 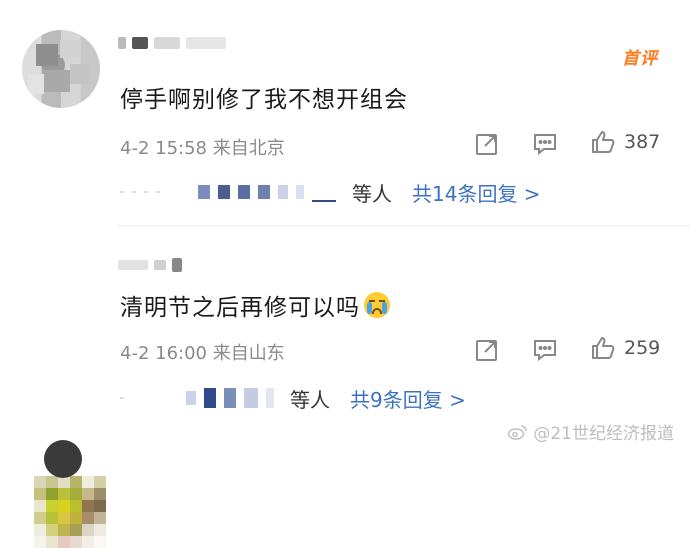 I want to click on view-replies-link: 共9条回复 >, so click(x=408, y=398).